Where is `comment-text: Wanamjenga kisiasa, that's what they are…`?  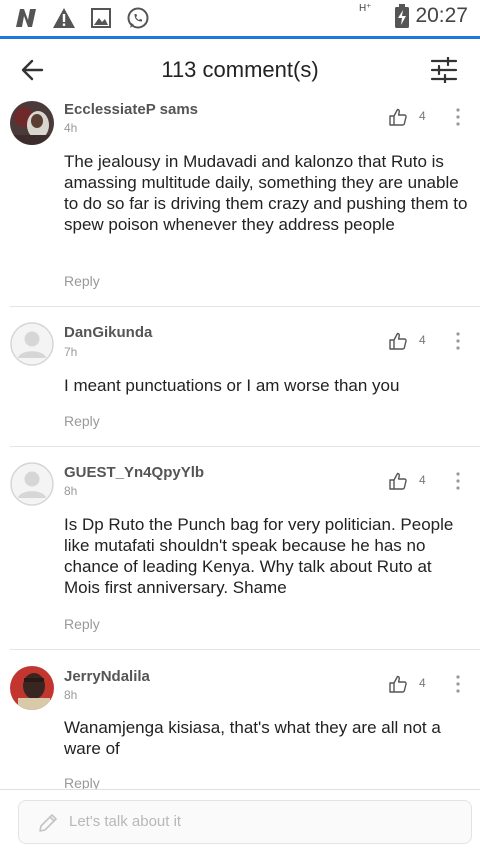
comment-text: Wanamjenga kisiasa, that's what they are… is located at coordinates (252, 738).